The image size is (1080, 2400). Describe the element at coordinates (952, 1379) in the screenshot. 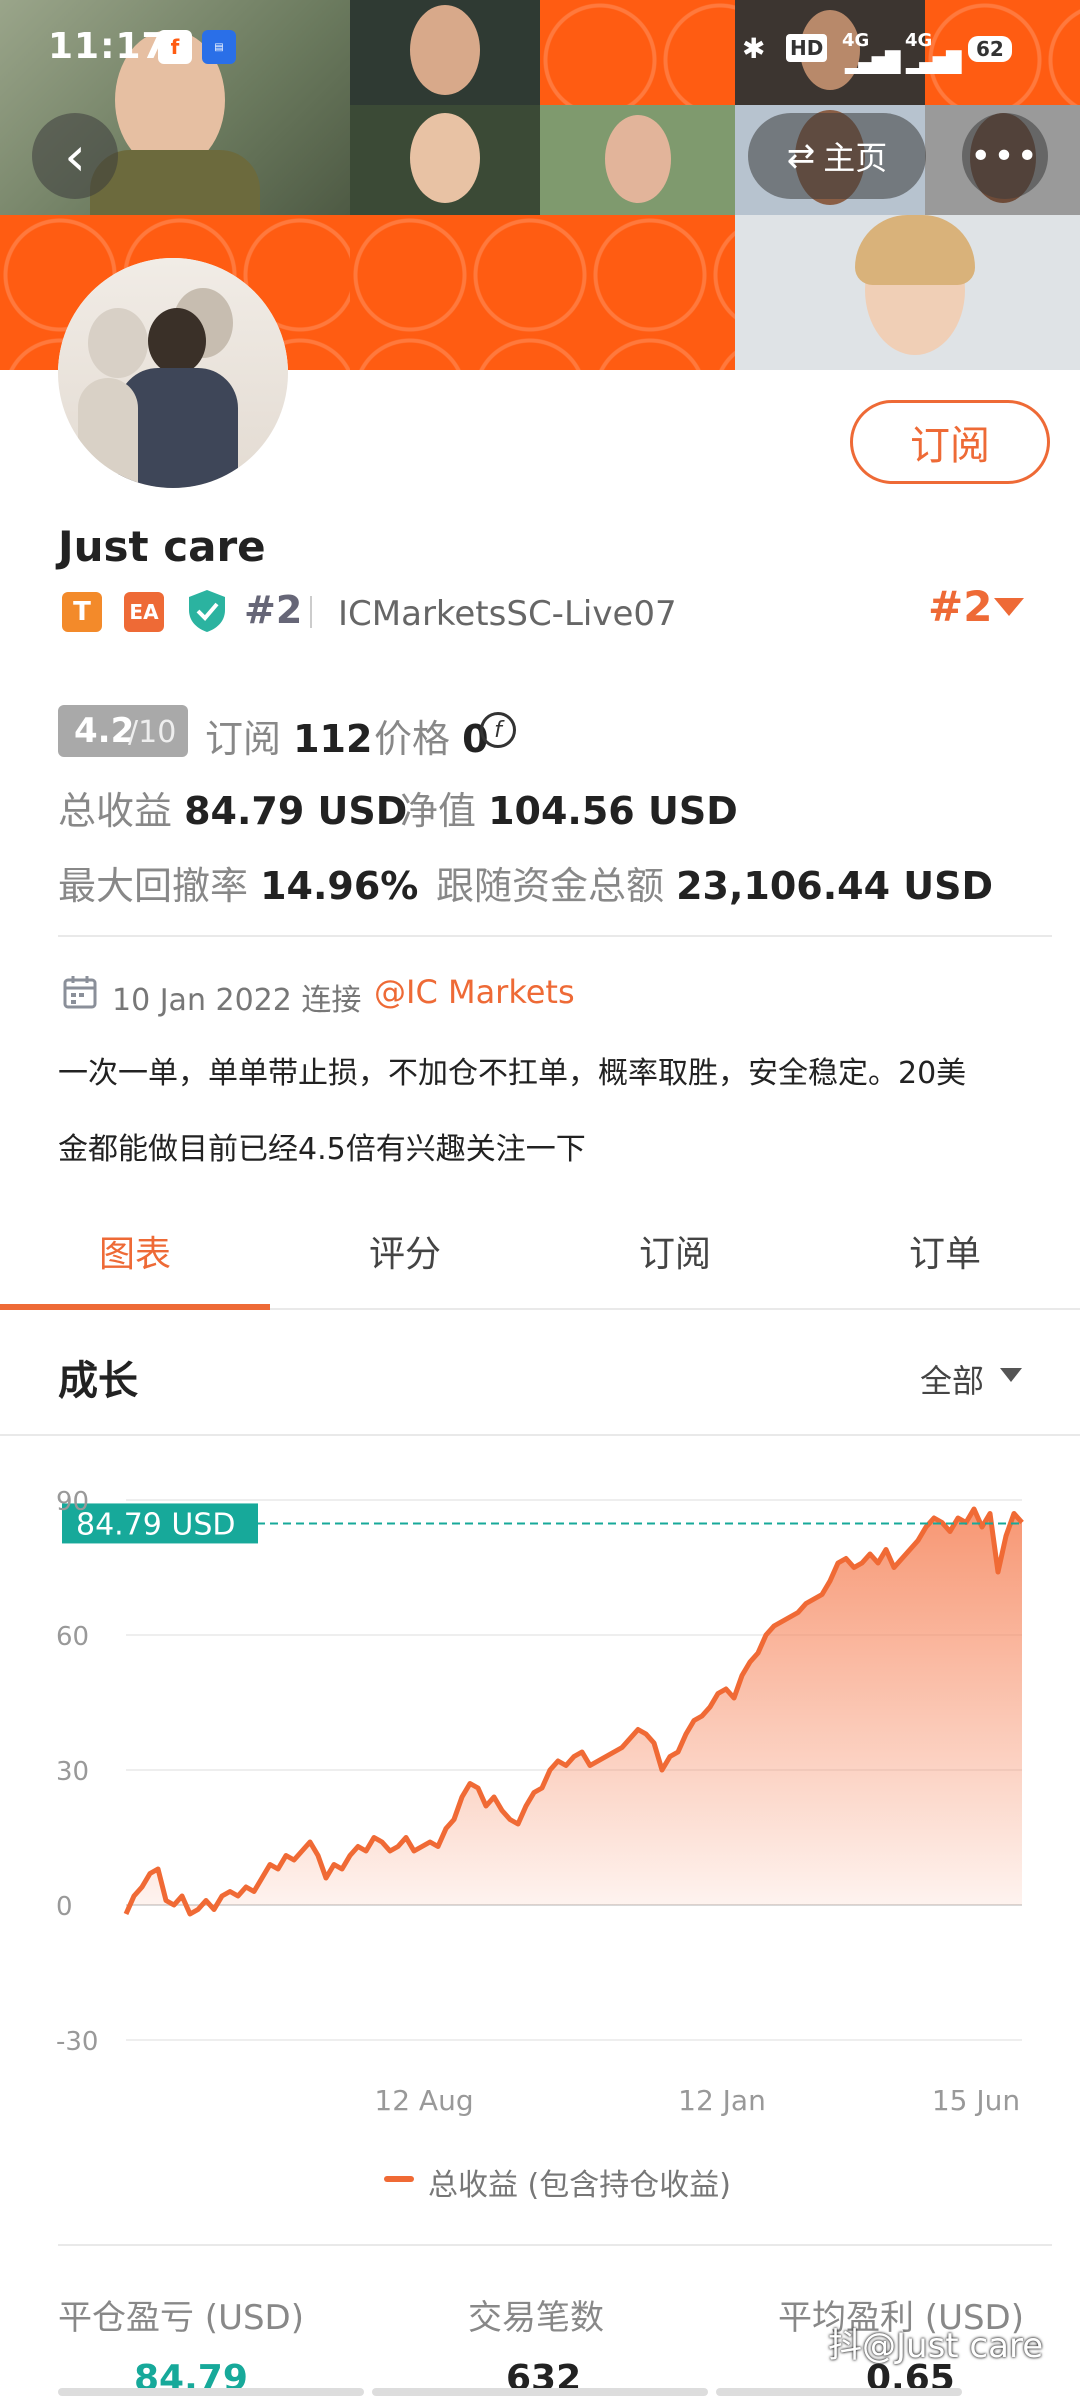

I see `growth-filter: 全部` at that location.